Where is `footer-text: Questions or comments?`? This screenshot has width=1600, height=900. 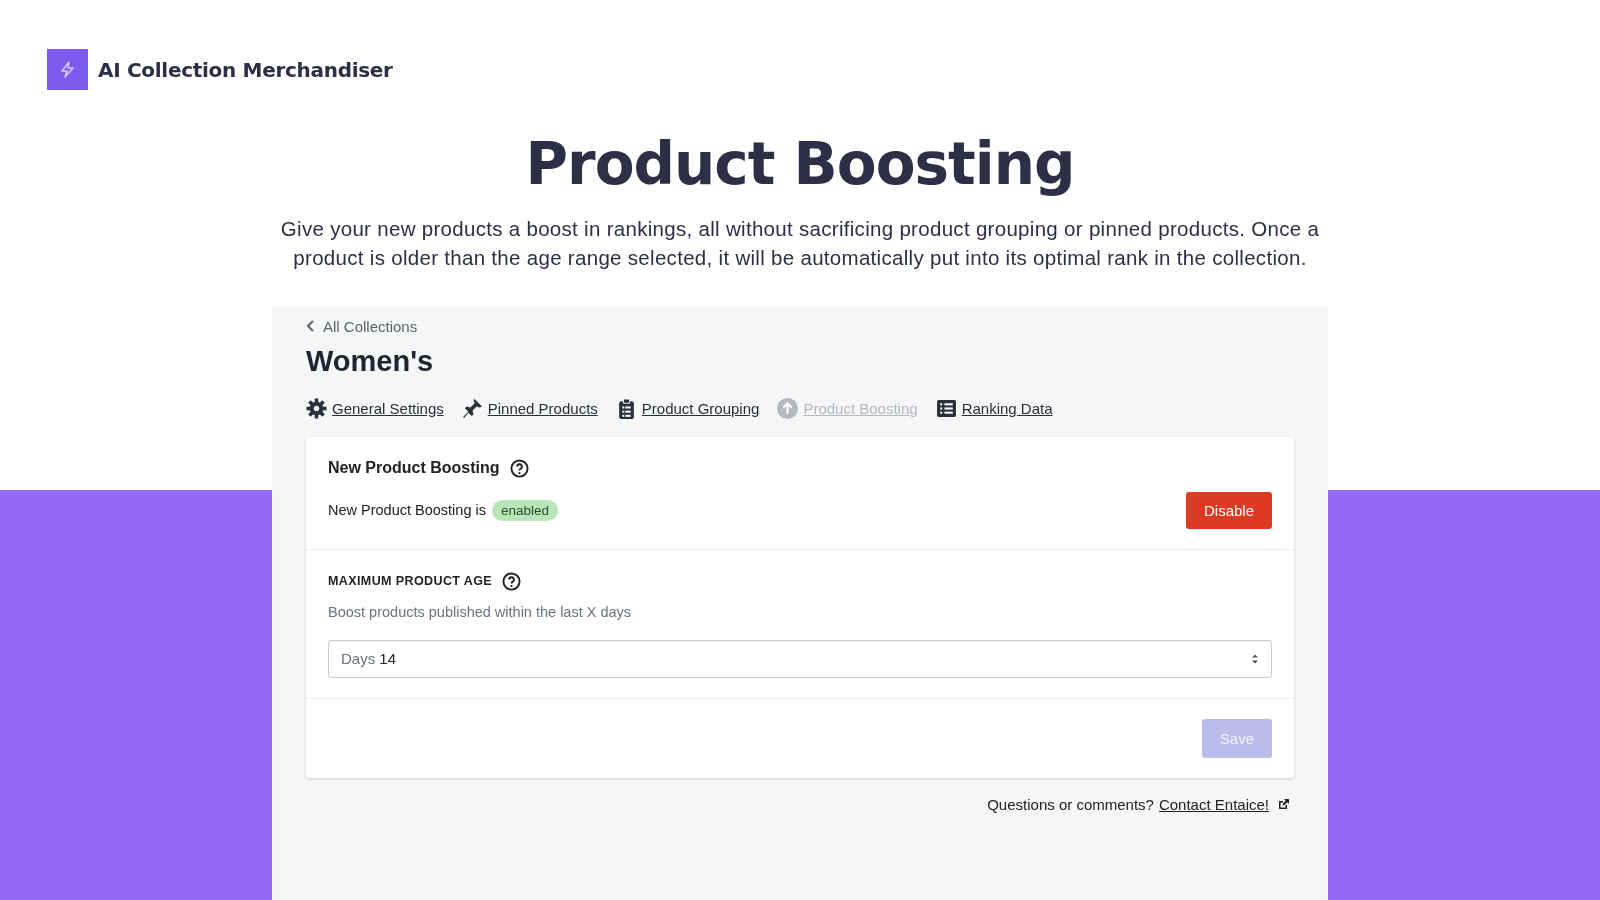
footer-text: Questions or comments? is located at coordinates (1070, 804).